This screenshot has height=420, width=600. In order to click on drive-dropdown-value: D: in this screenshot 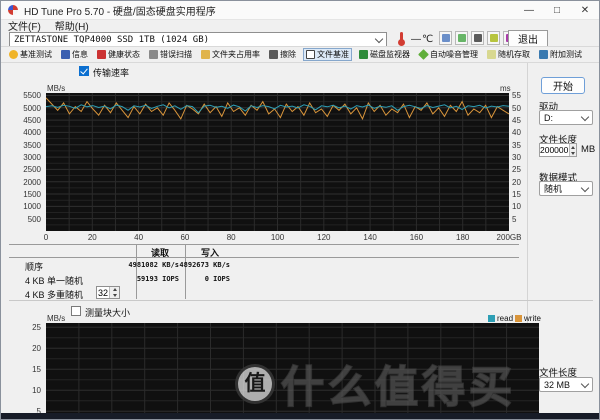, I will do `click(548, 117)`.